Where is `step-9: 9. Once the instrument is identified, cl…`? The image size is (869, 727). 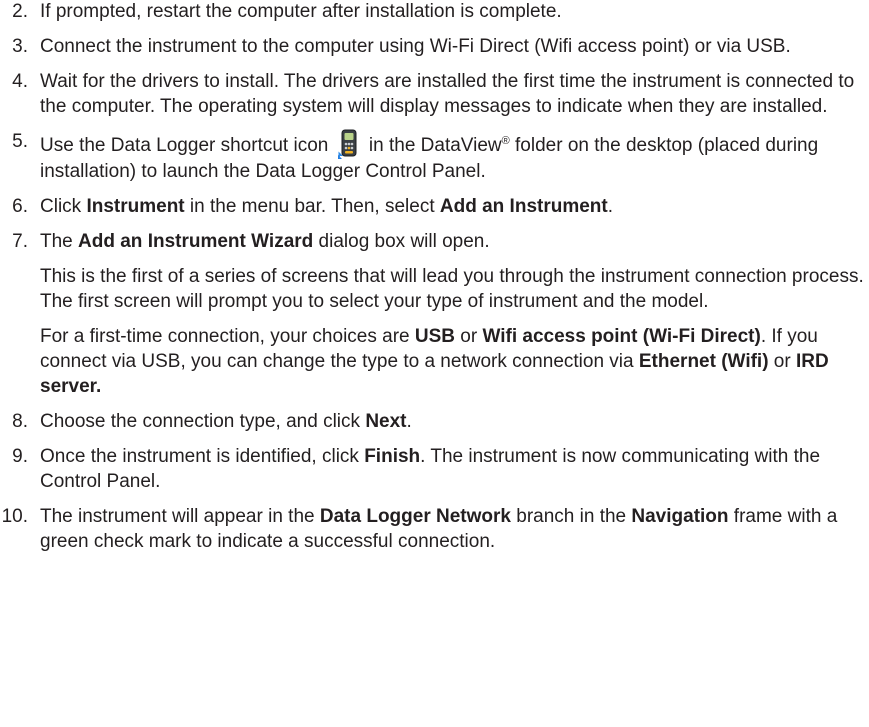
step-9: 9. Once the instrument is identified, cl… is located at coordinates (434, 469).